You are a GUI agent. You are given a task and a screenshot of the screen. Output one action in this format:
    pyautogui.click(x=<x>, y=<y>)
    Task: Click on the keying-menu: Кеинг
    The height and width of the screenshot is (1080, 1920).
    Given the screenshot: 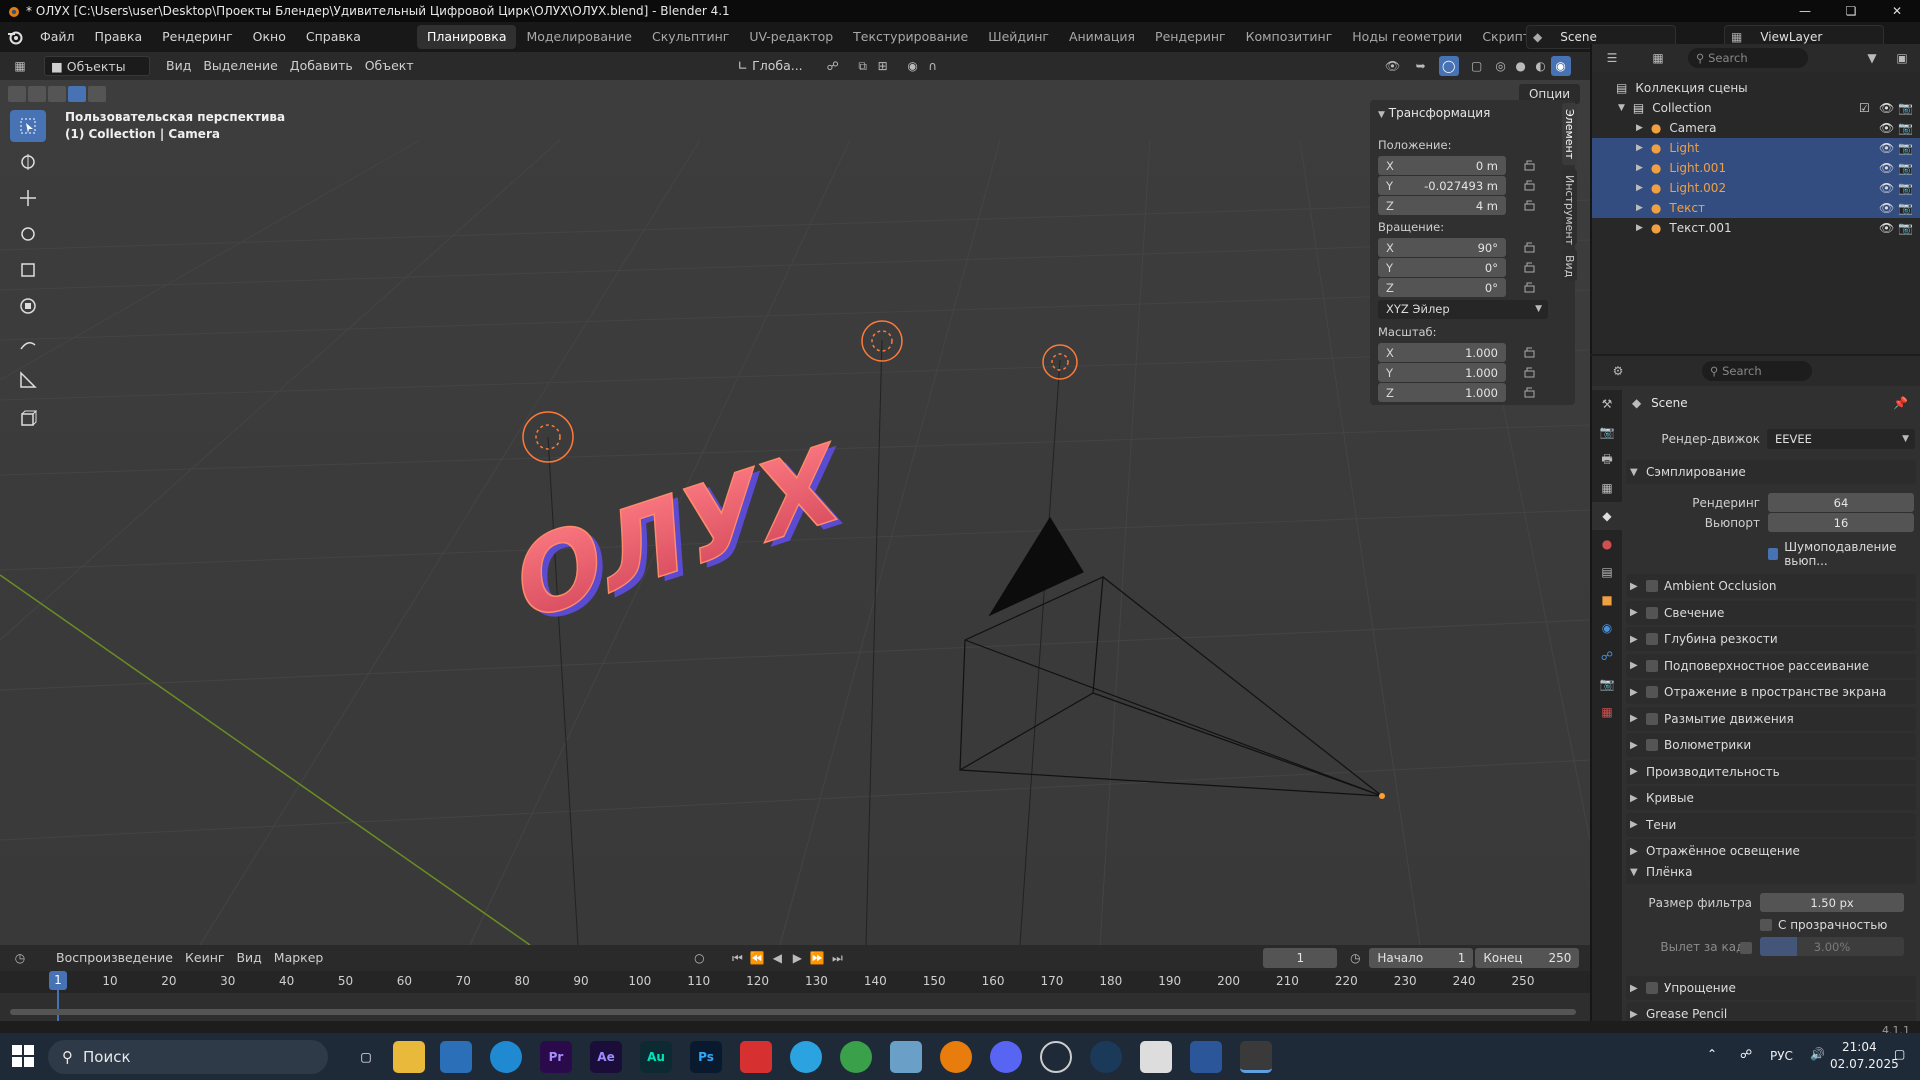 What is the action you would take?
    pyautogui.click(x=204, y=958)
    